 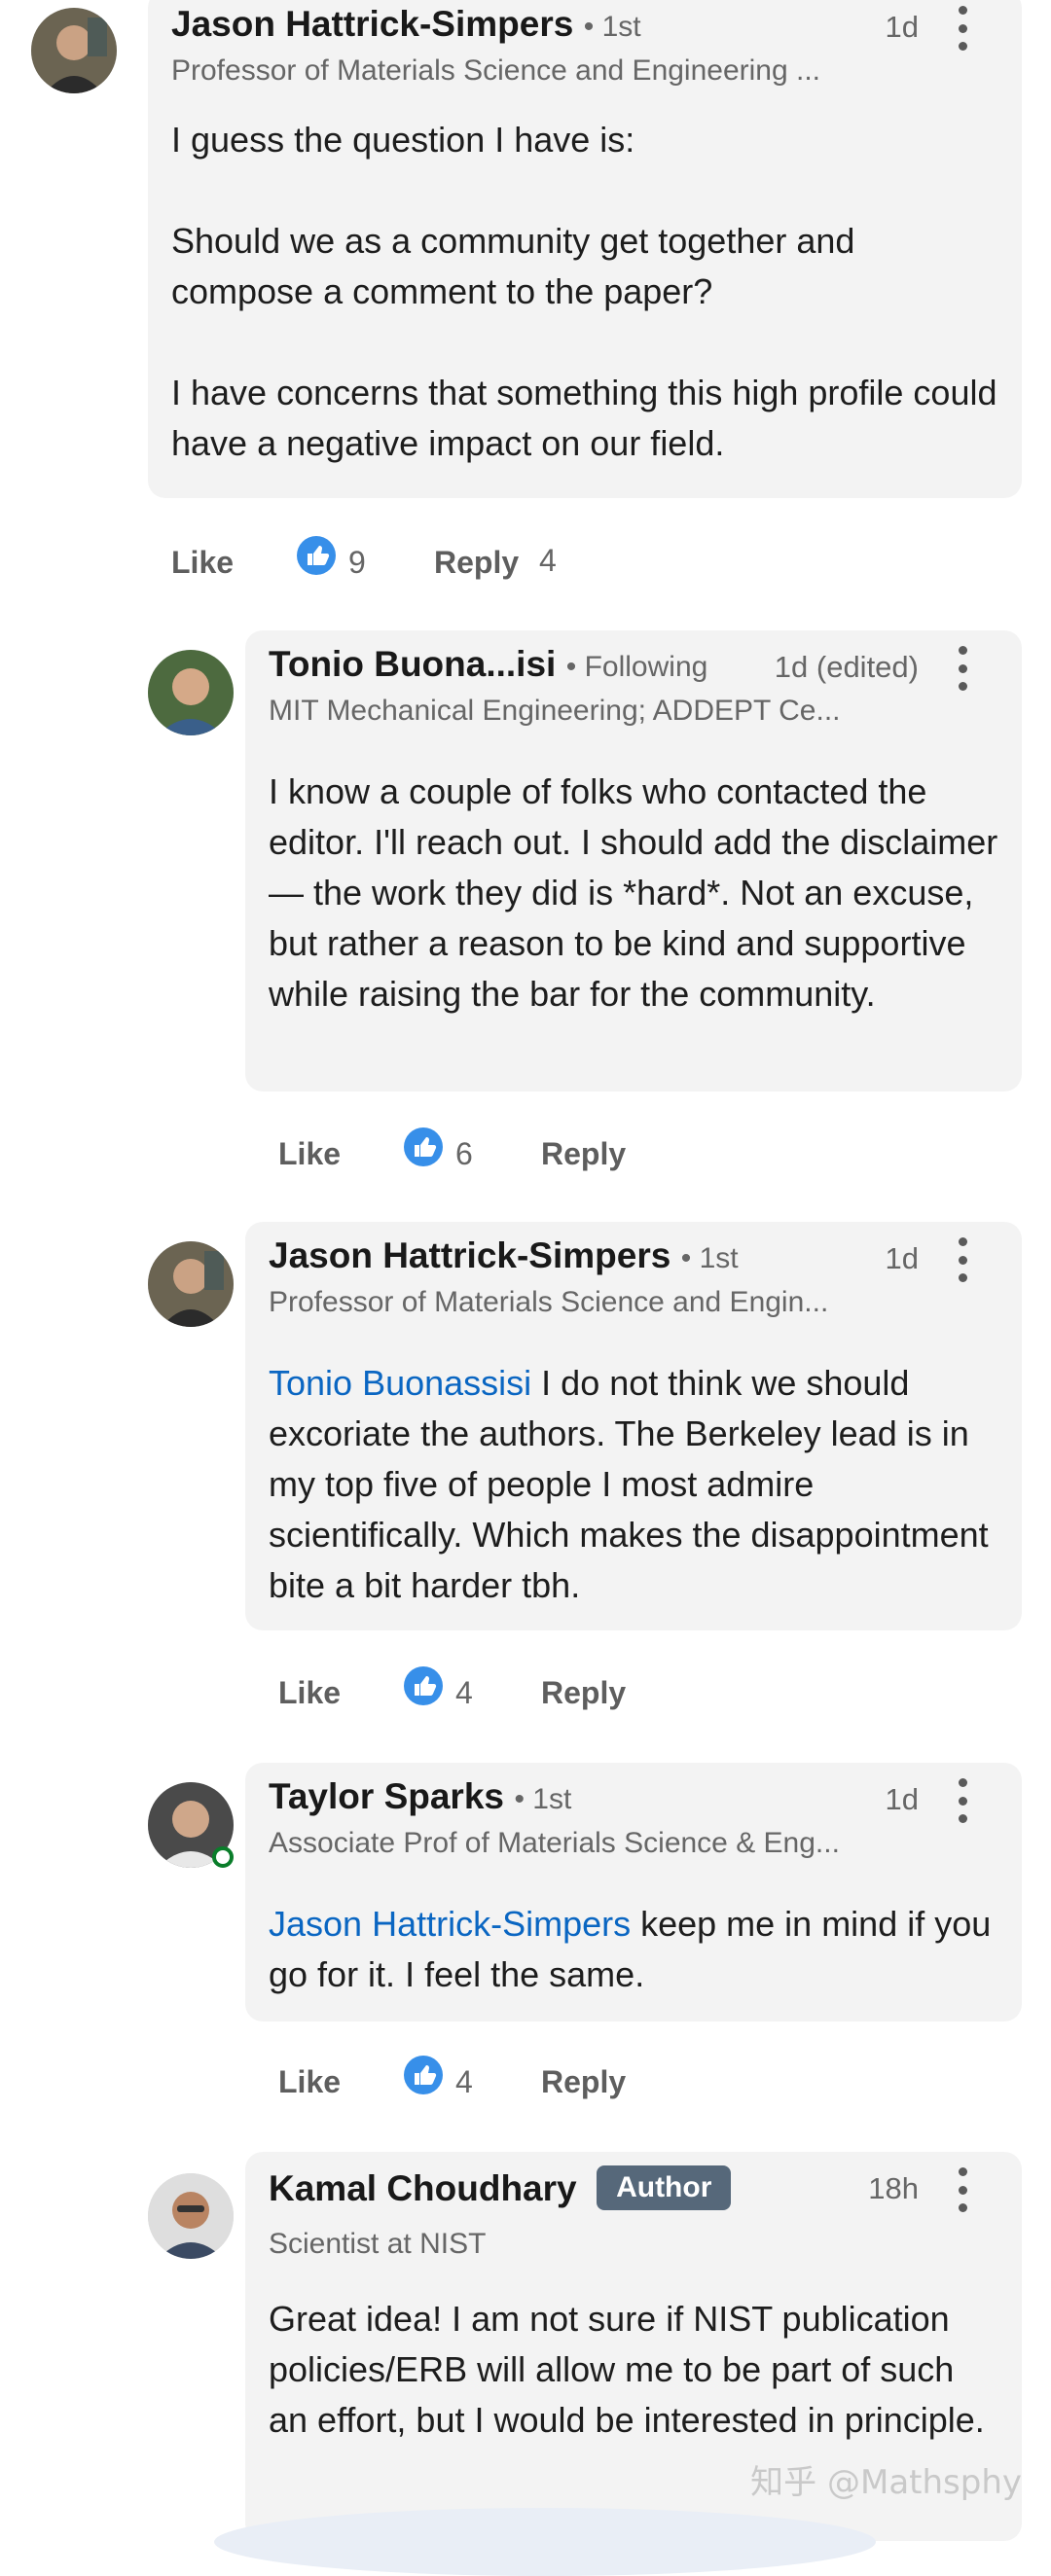 What do you see at coordinates (191, 692) in the screenshot?
I see `avatar-tonio` at bounding box center [191, 692].